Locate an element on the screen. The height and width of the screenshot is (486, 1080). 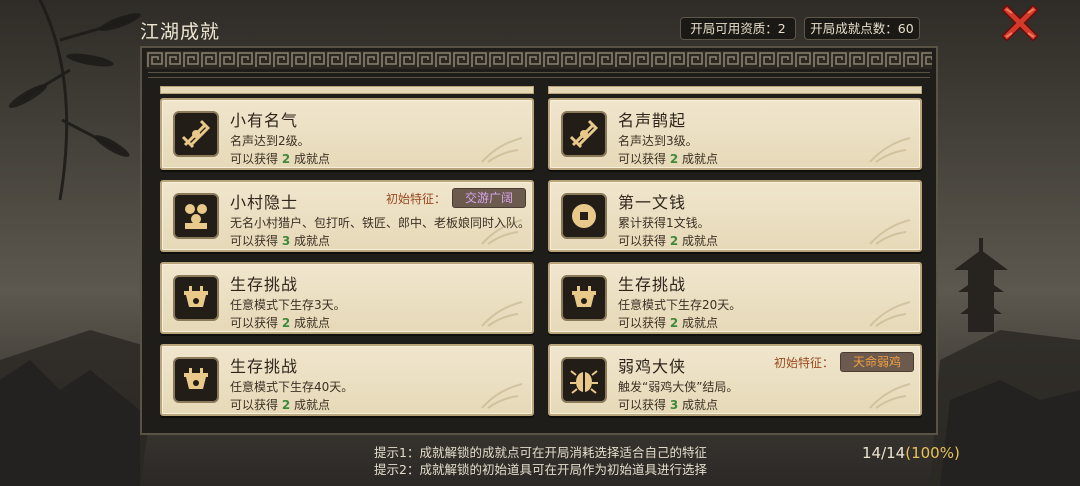
coin-icon is located at coordinates (584, 216).